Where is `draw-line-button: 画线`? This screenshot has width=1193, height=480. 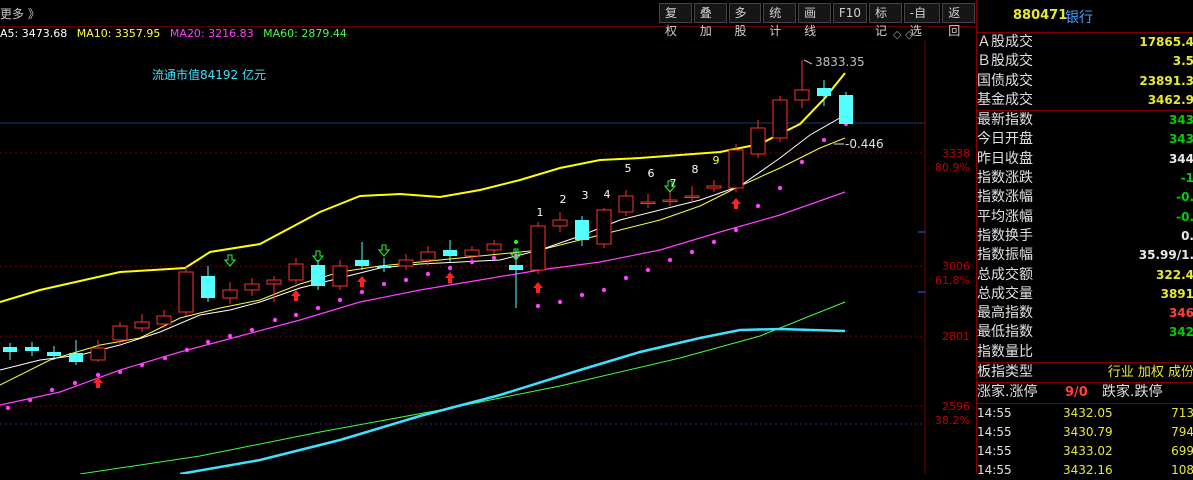 draw-line-button: 画线 is located at coordinates (814, 20).